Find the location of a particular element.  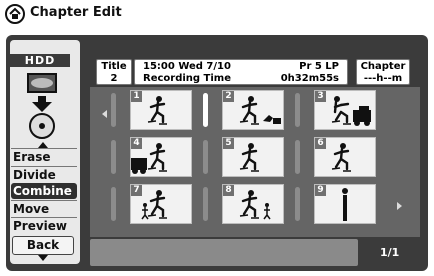

chapter-thumbnail: 5 is located at coordinates (253, 157).